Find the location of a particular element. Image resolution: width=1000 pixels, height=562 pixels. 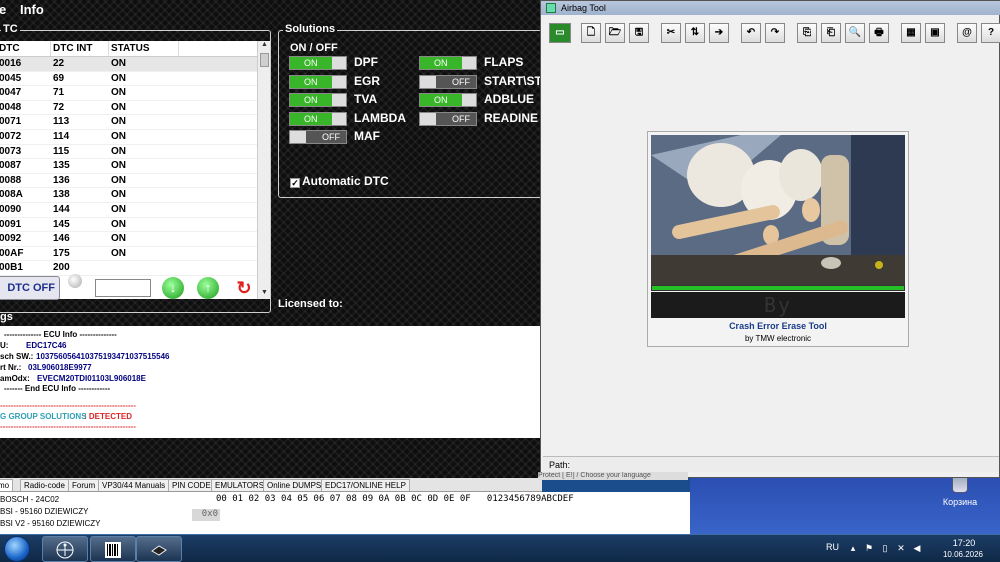

flag-icon: ⚑ is located at coordinates (869, 548).